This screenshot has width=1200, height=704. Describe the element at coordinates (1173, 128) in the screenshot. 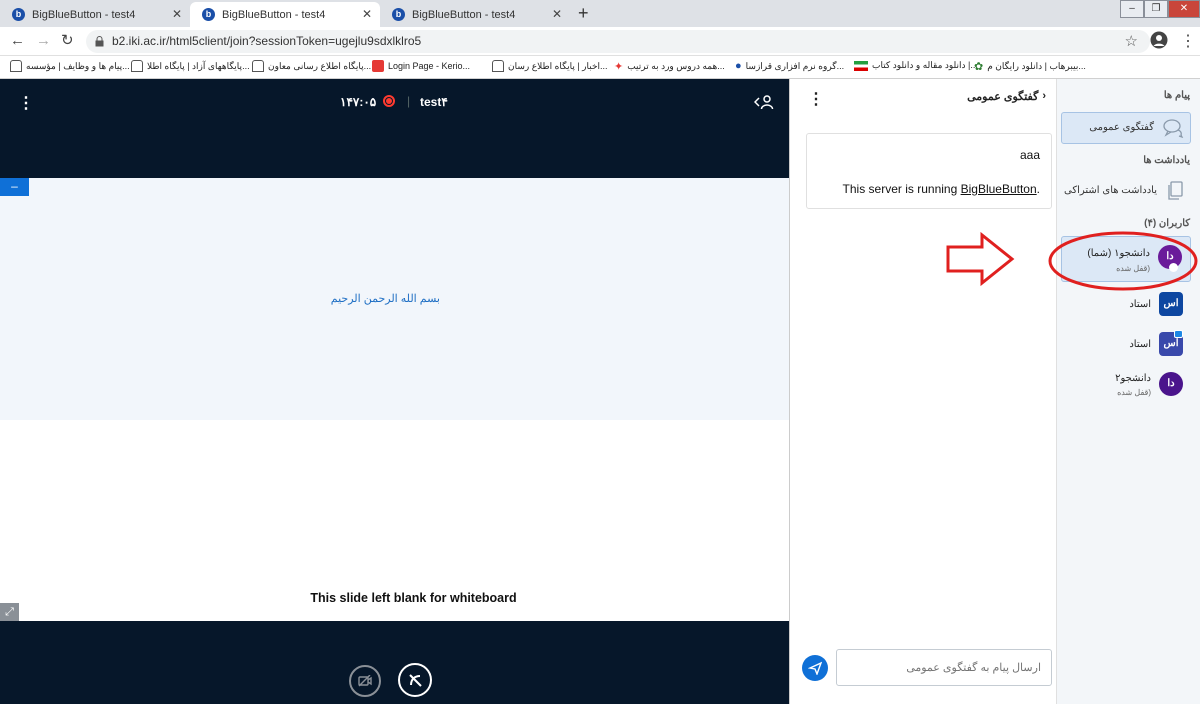

I see `chat-bubbles-icon` at that location.